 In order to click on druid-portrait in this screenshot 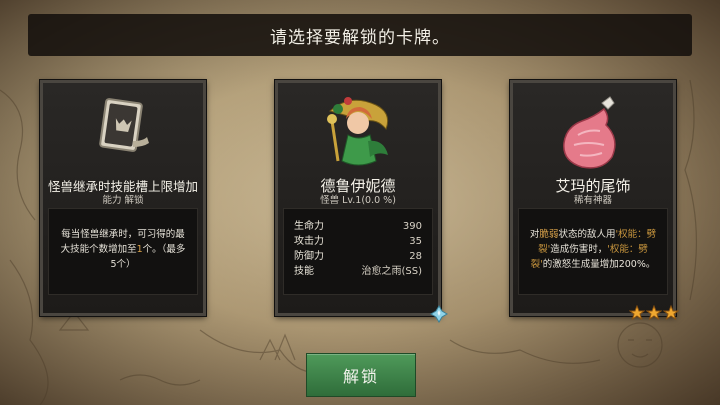, I will do `click(358, 133)`.